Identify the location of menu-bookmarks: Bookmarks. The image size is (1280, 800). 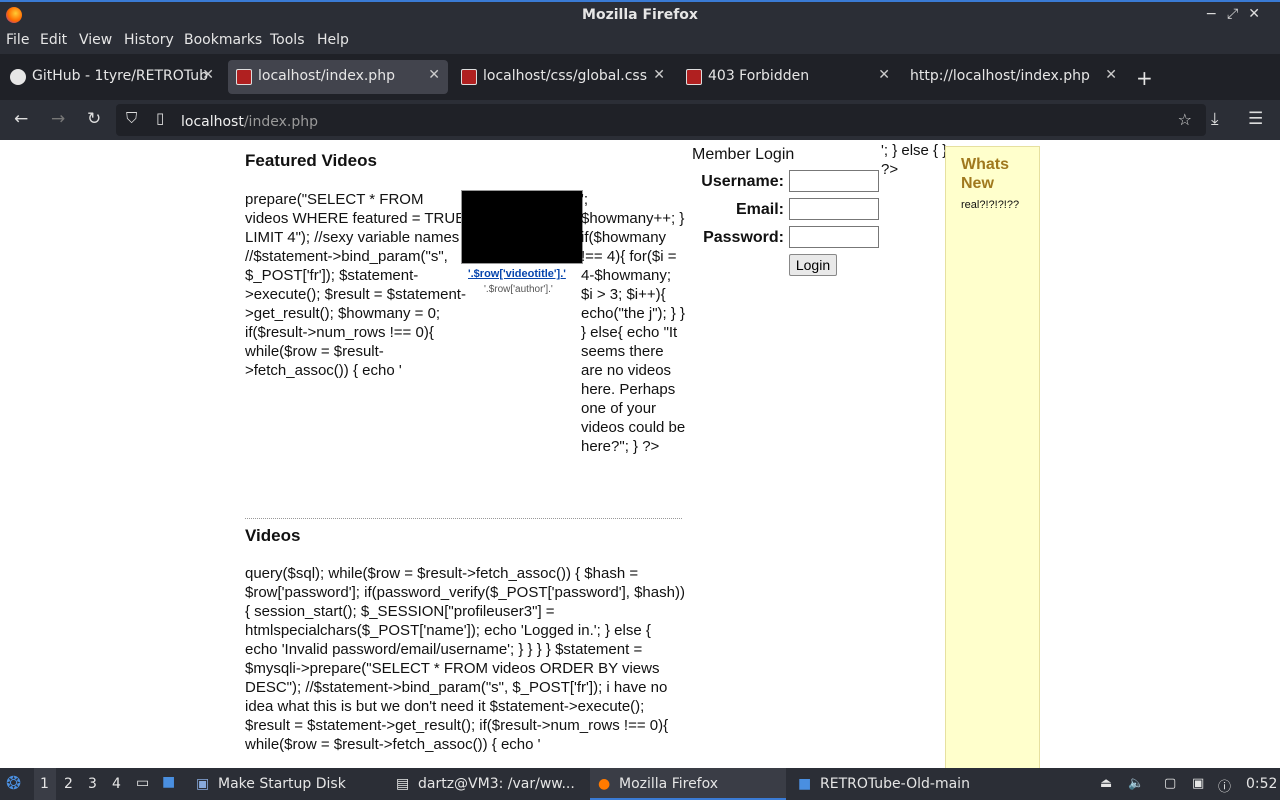
(223, 40).